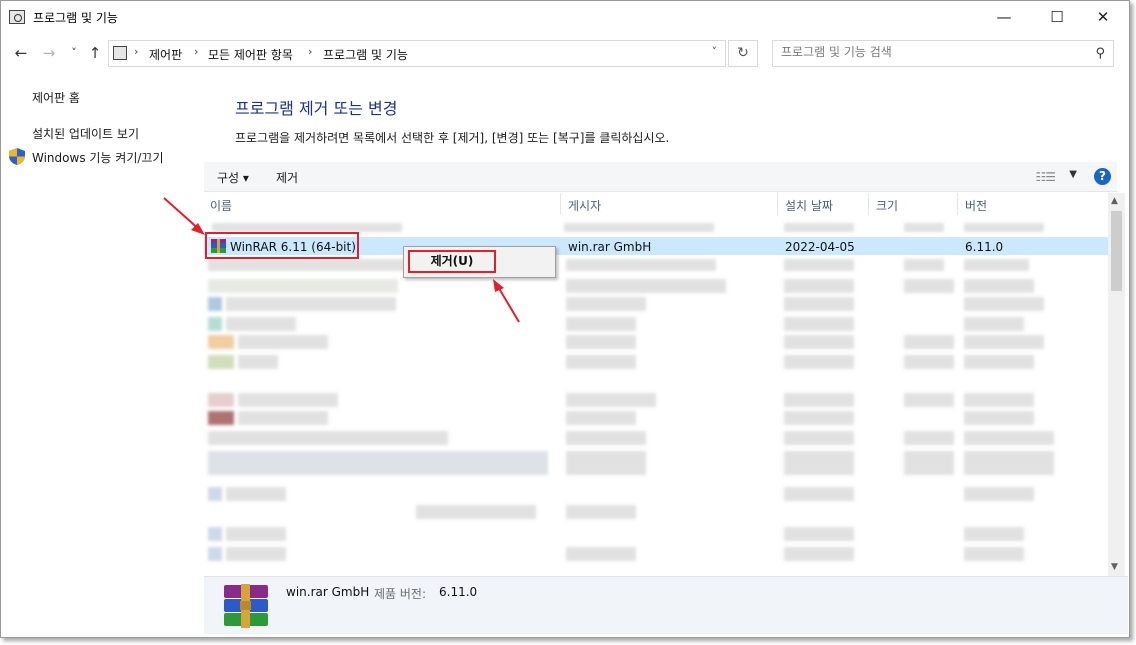 Image resolution: width=1136 pixels, height=645 pixels. What do you see at coordinates (1057, 17) in the screenshot?
I see `maximize-button: ☐` at bounding box center [1057, 17].